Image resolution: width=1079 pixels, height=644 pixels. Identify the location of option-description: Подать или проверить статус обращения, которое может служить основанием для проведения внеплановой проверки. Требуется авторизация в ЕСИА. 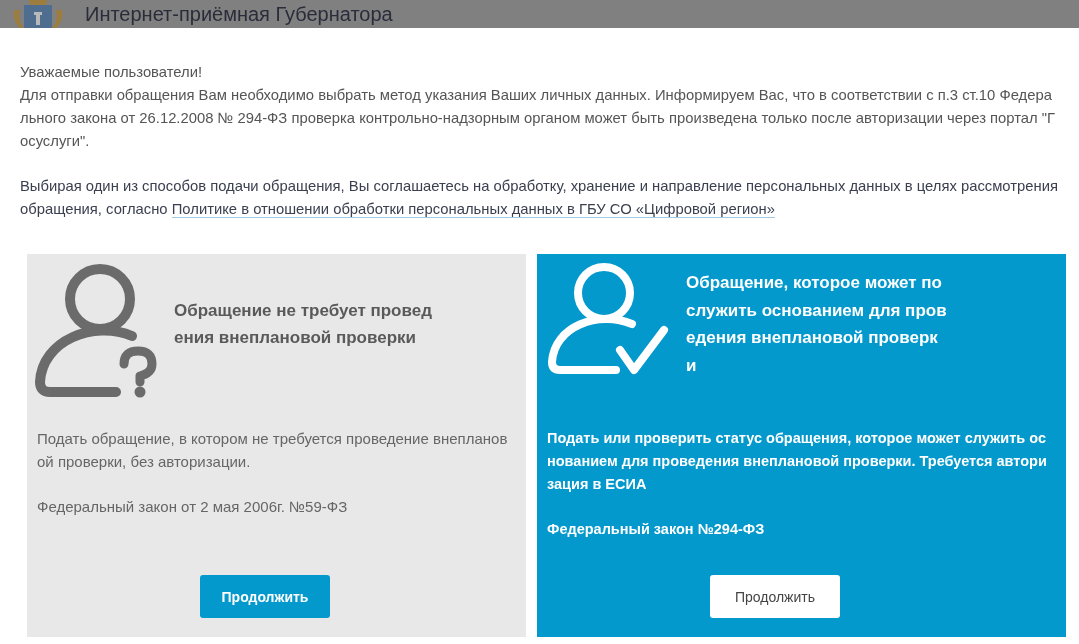
(797, 461).